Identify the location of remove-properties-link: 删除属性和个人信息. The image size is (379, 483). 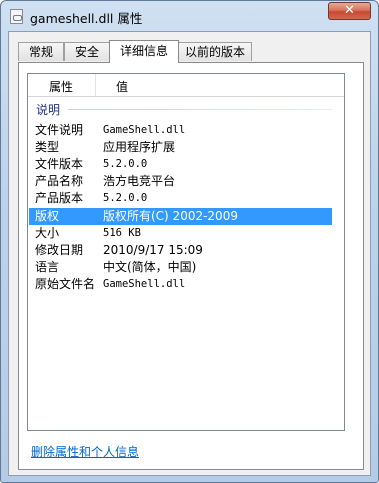
(85, 451).